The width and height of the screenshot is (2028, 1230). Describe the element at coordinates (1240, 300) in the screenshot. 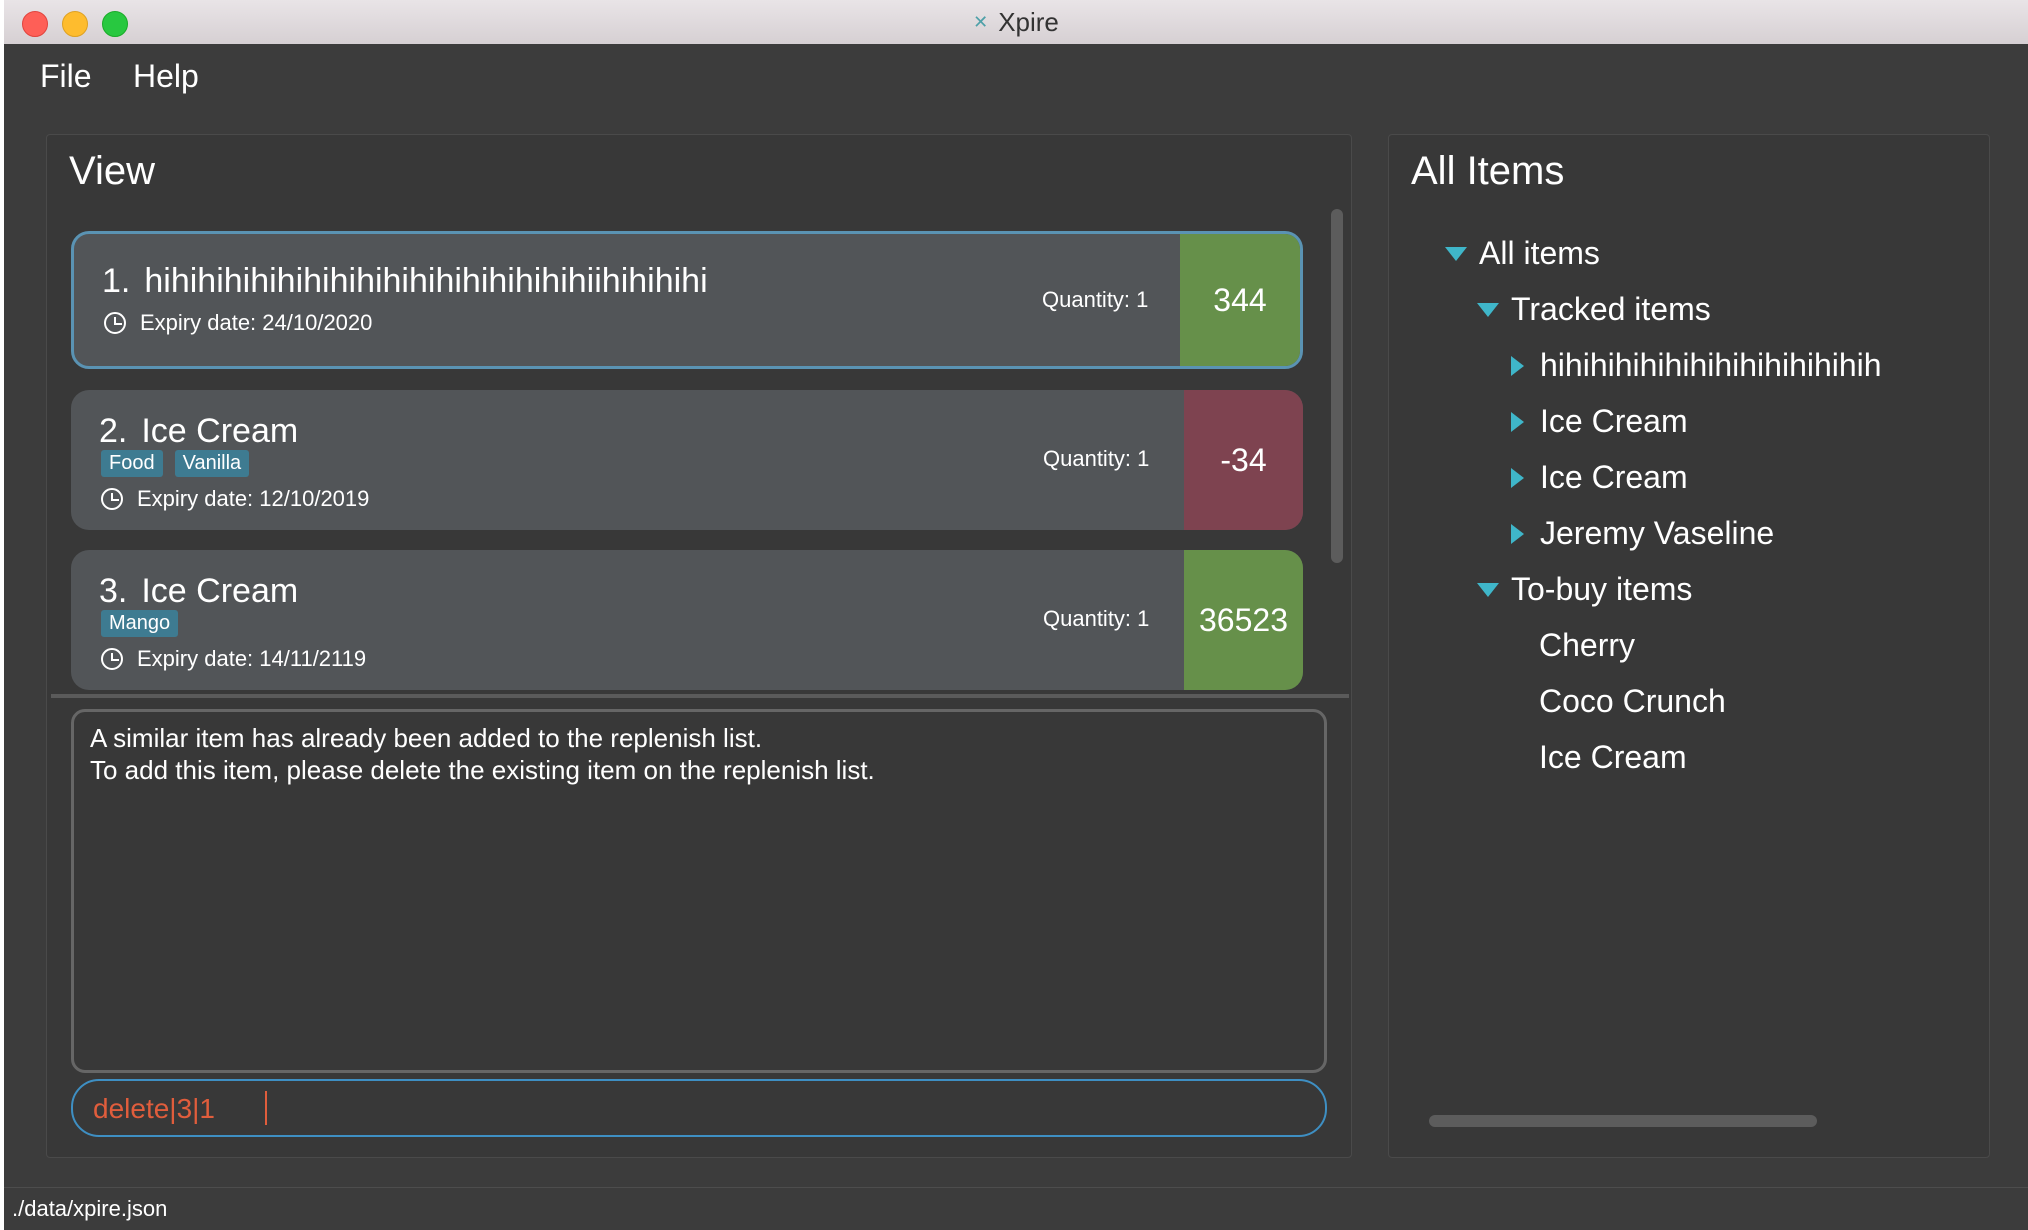

I see `days-left-badge: 344` at that location.